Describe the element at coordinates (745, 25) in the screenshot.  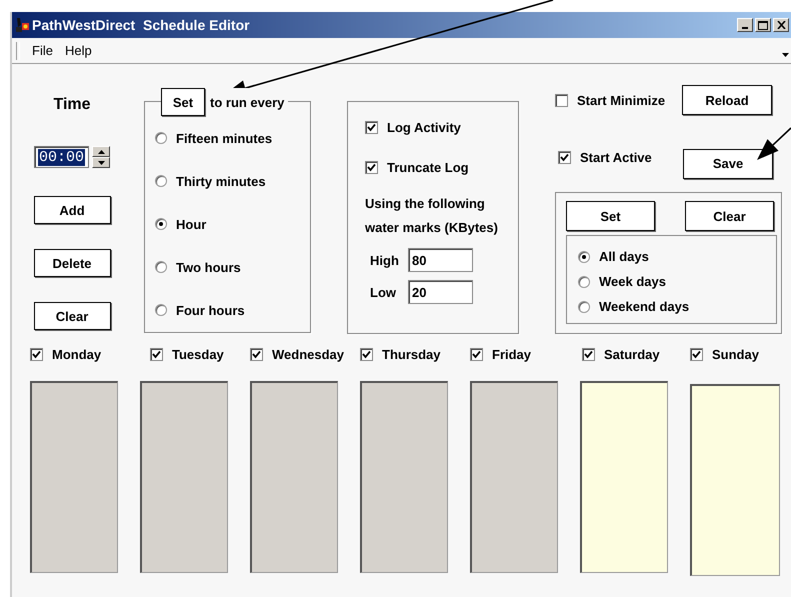
I see `minimize-icon` at that location.